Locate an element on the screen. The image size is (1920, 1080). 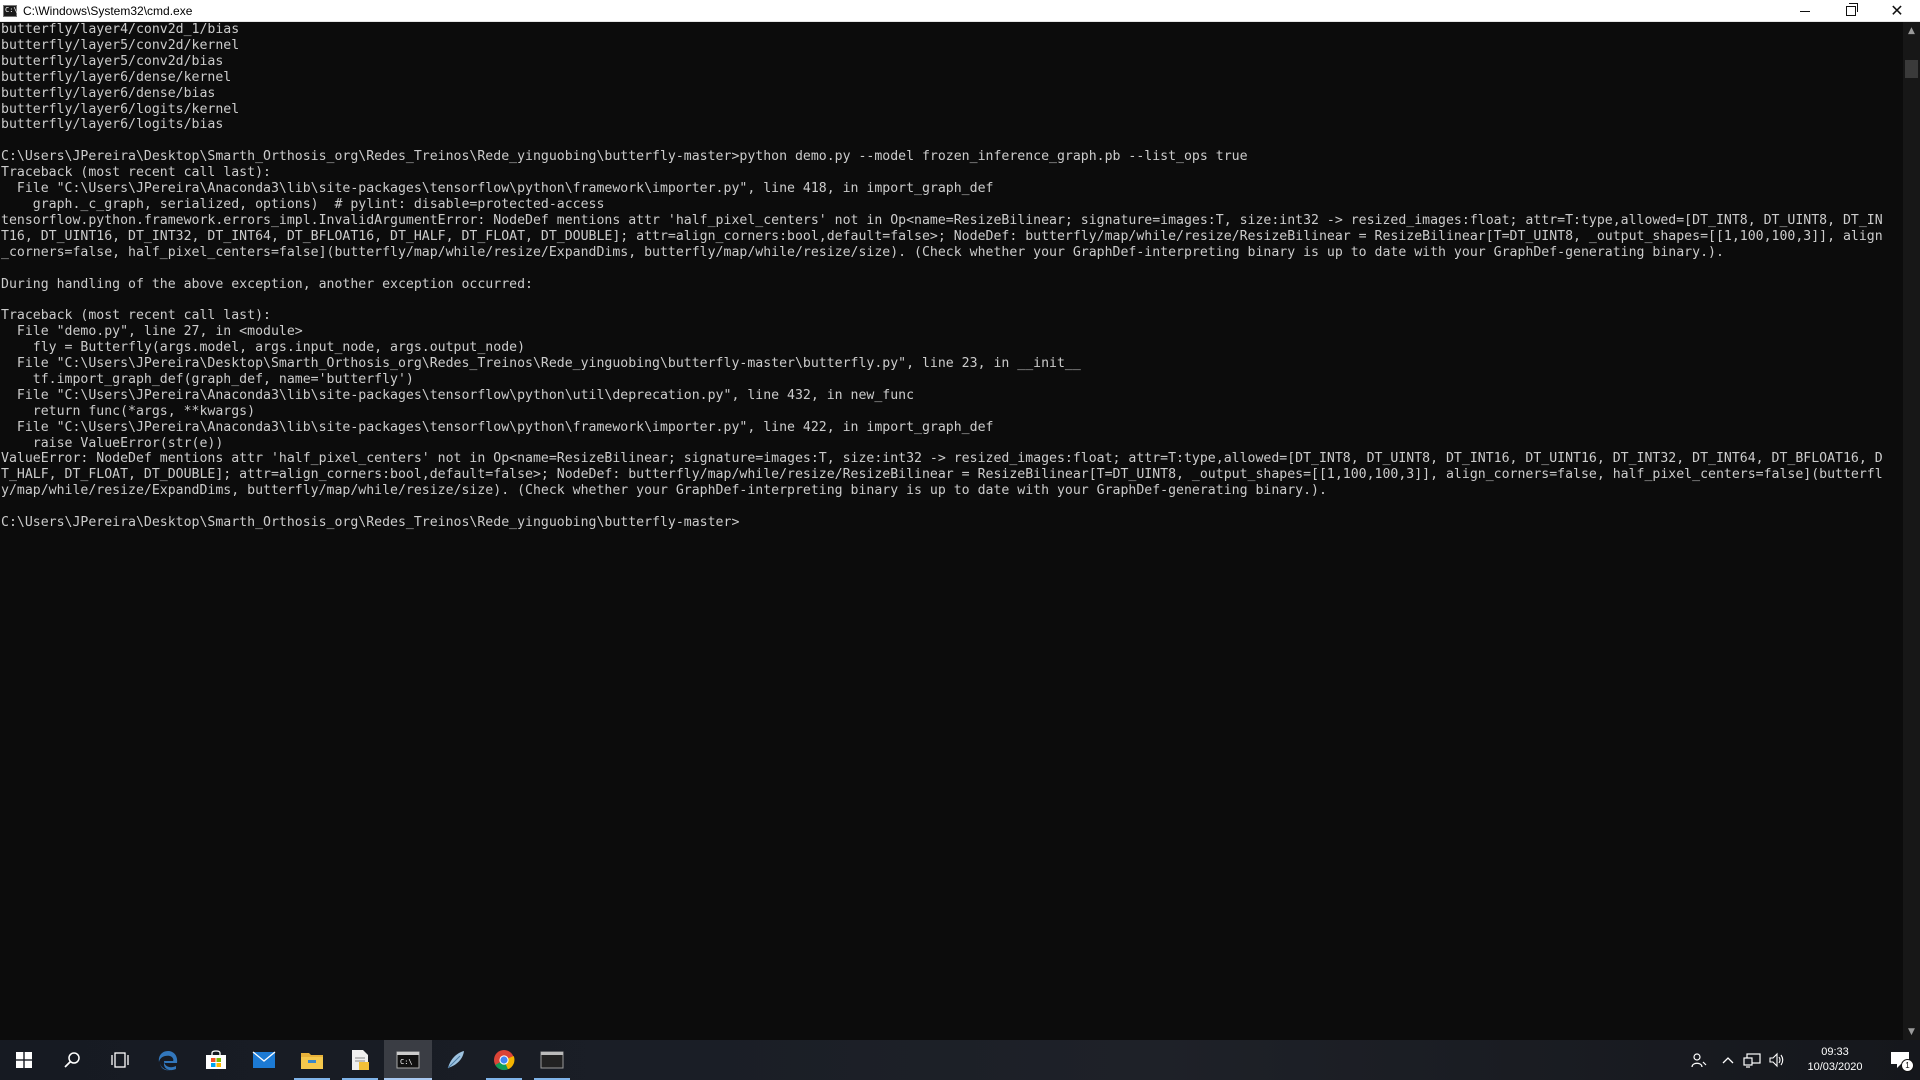
window-title: C:\Windows\System32\cmd.exe is located at coordinates (108, 10).